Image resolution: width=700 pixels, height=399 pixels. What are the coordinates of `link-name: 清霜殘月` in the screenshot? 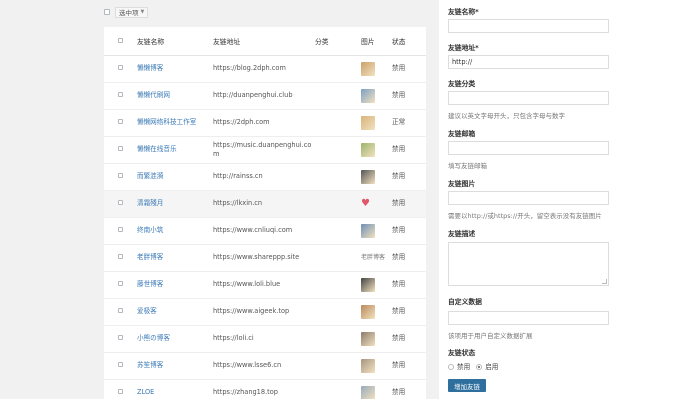 It's located at (150, 203).